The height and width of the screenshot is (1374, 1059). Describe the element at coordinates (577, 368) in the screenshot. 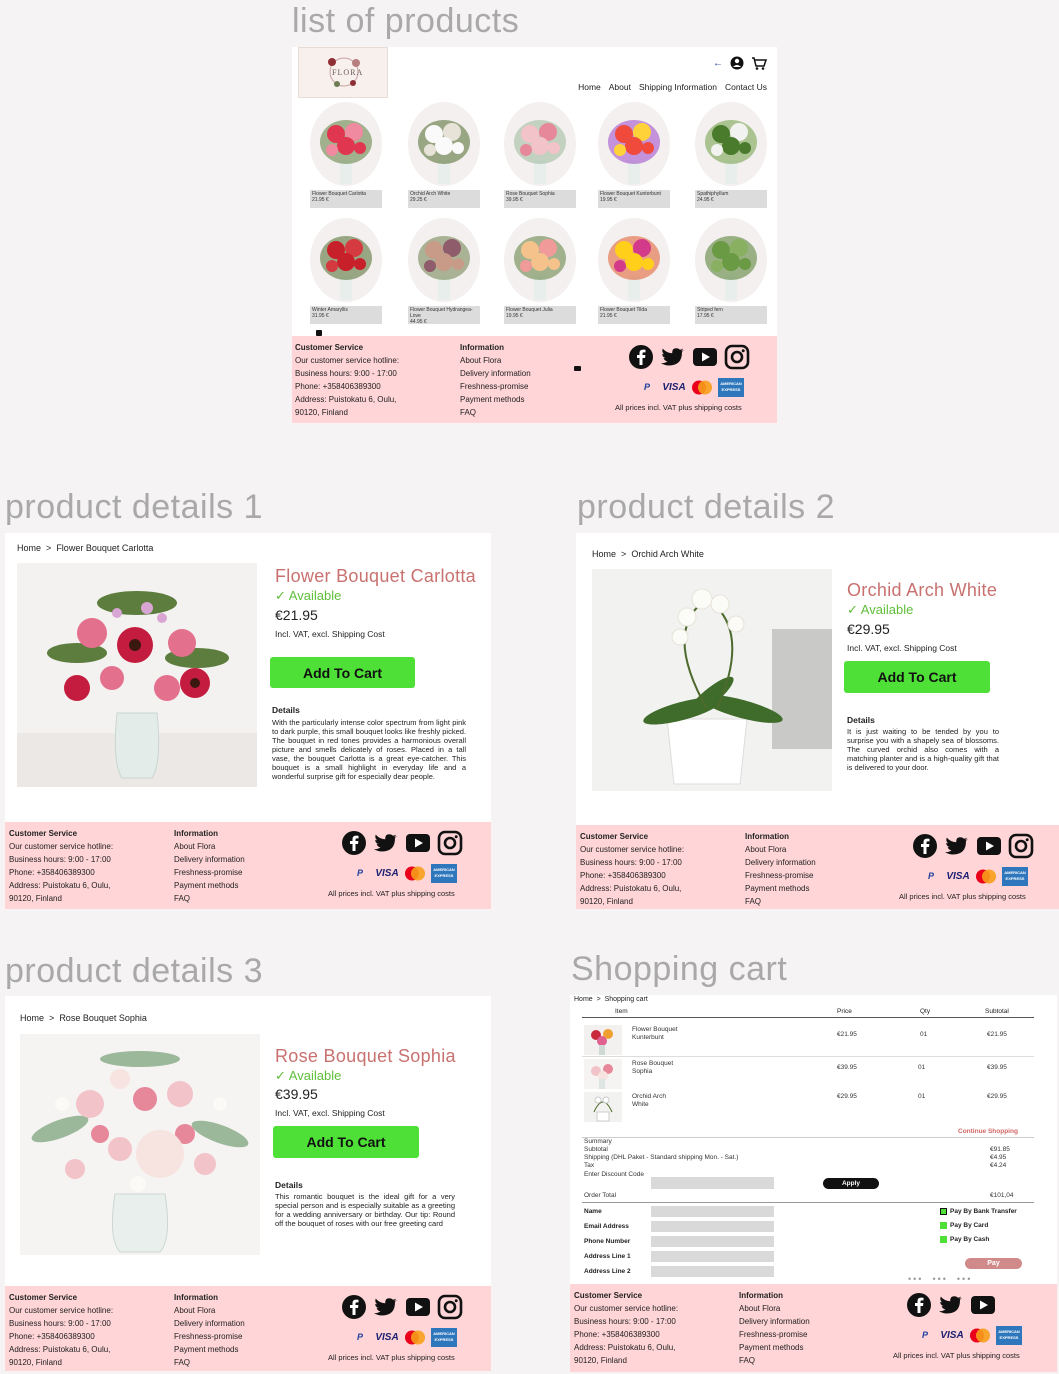

I see `youtube-mini-icon` at that location.